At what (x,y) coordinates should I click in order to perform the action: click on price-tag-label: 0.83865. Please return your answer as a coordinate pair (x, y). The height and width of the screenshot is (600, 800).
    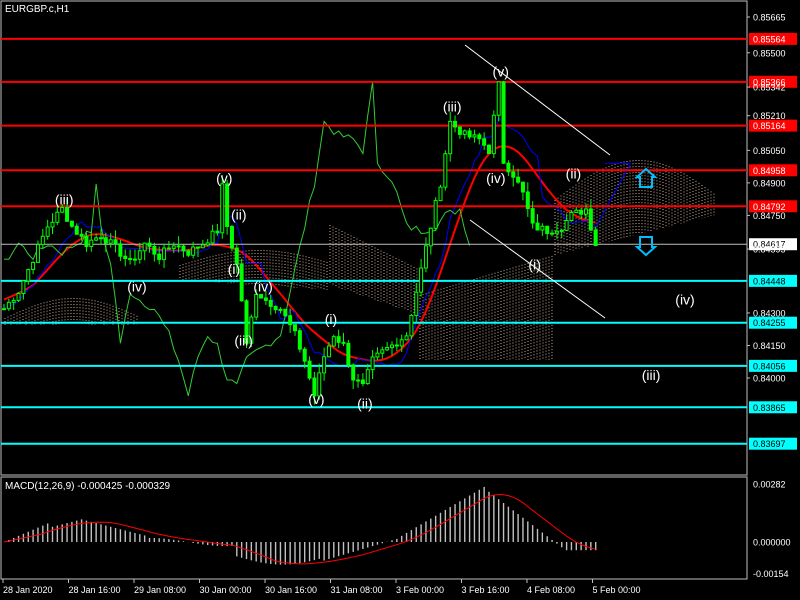
    Looking at the image, I should click on (769, 408).